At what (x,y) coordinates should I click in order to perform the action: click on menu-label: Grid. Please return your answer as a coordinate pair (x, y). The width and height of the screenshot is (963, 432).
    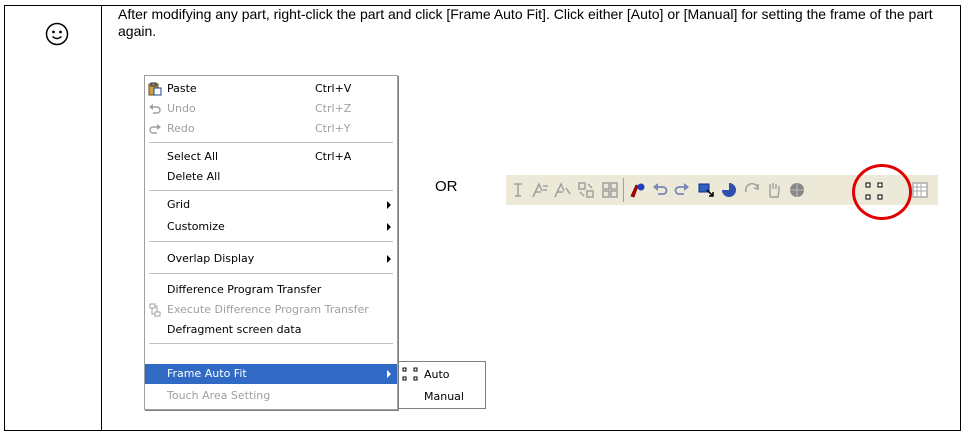
    Looking at the image, I should click on (179, 204).